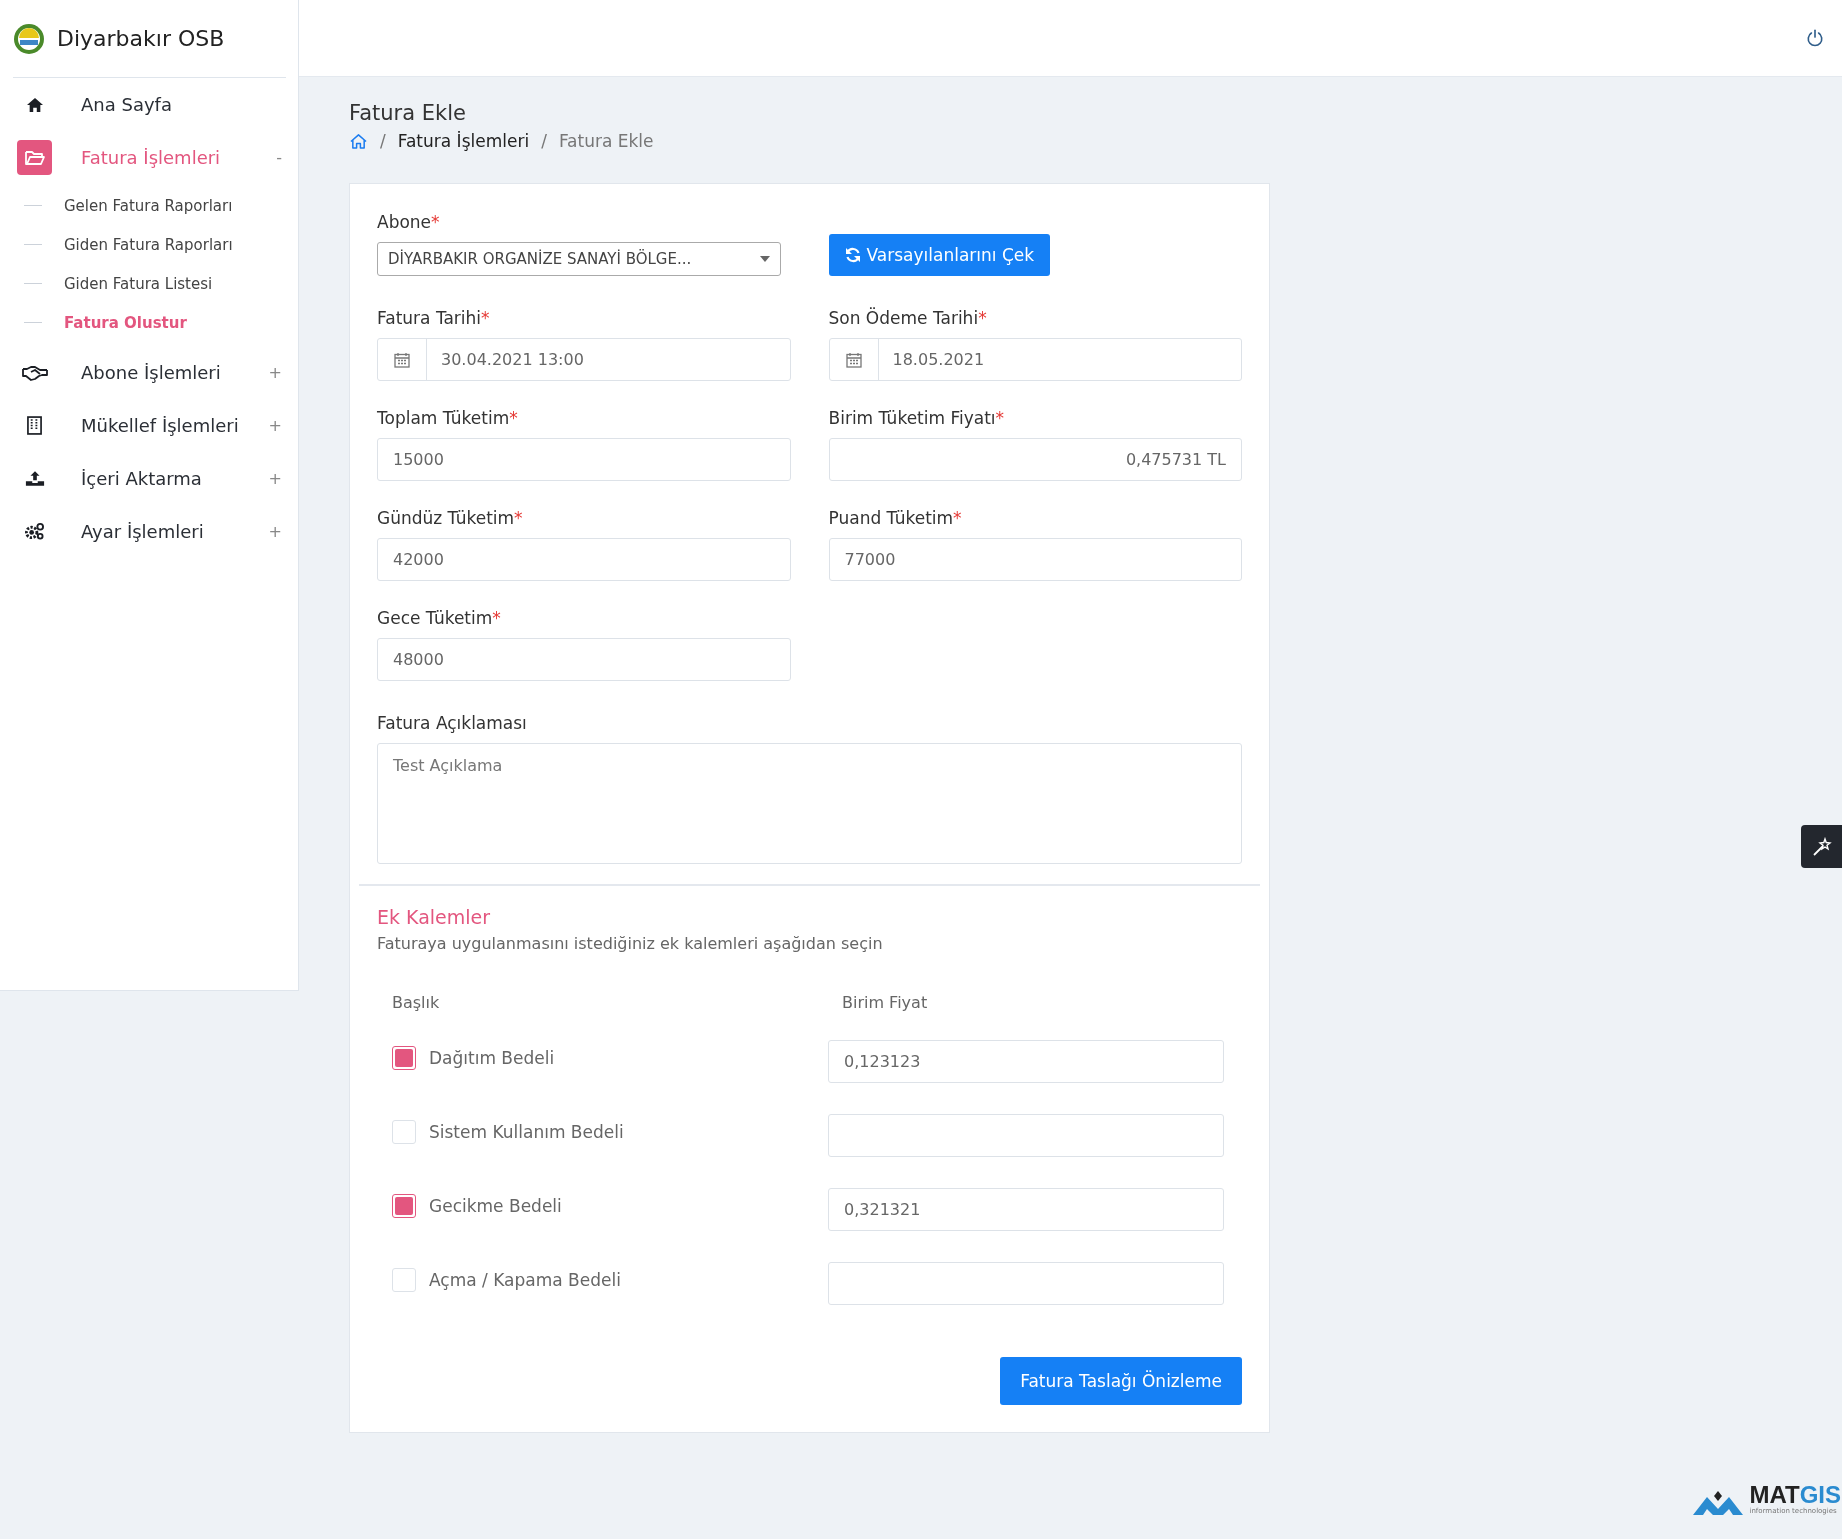 This screenshot has height=1539, width=1842. I want to click on sidebar-item: İçeri Aktarma +, so click(149, 478).